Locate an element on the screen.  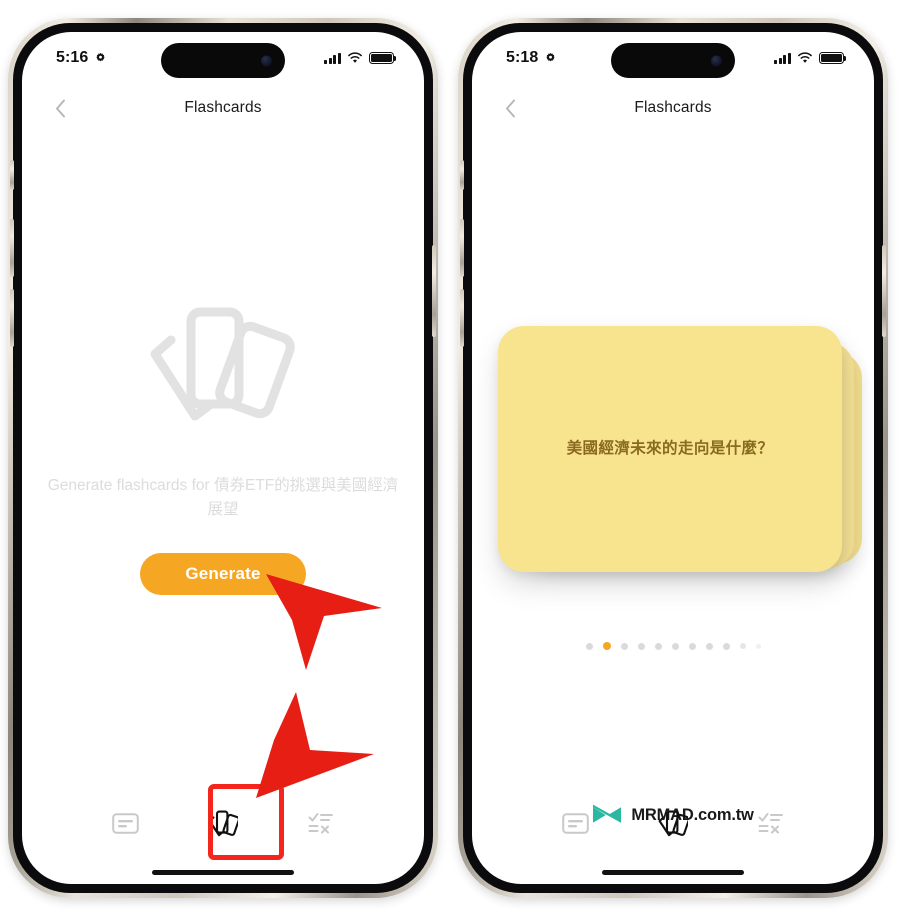
status-time: 5:16 is located at coordinates (72, 57).